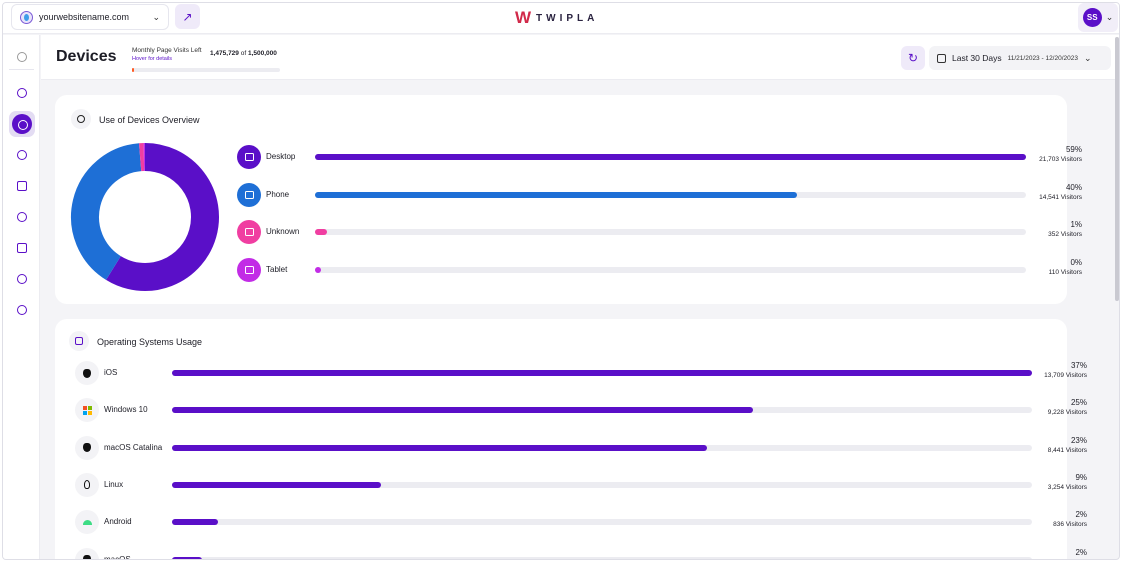 The image size is (1124, 565). I want to click on sidebar-item-overview, so click(22, 93).